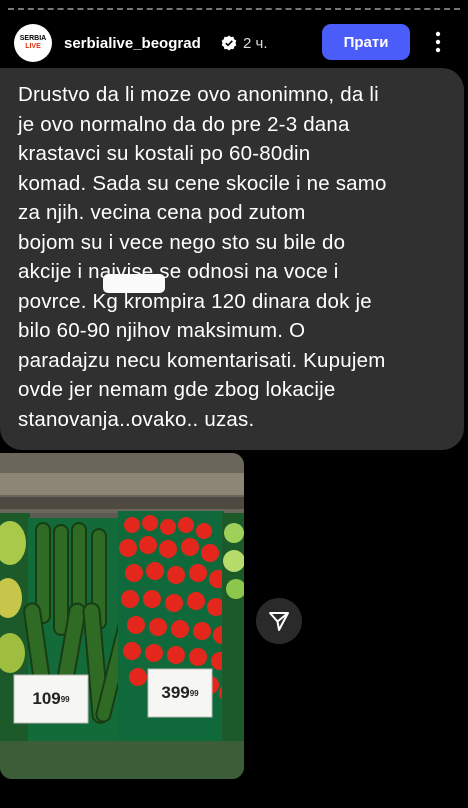 The image size is (468, 808). What do you see at coordinates (366, 42) in the screenshot?
I see `follow-button: Прати` at bounding box center [366, 42].